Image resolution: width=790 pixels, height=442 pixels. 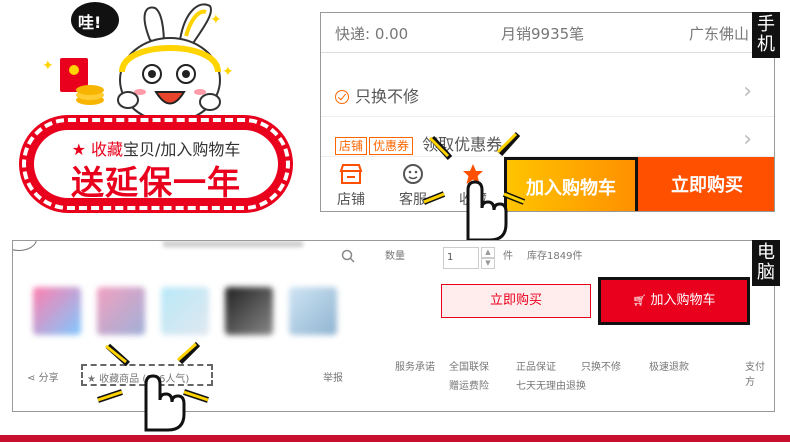 I want to click on coupon-tag: 优惠券, so click(x=391, y=146).